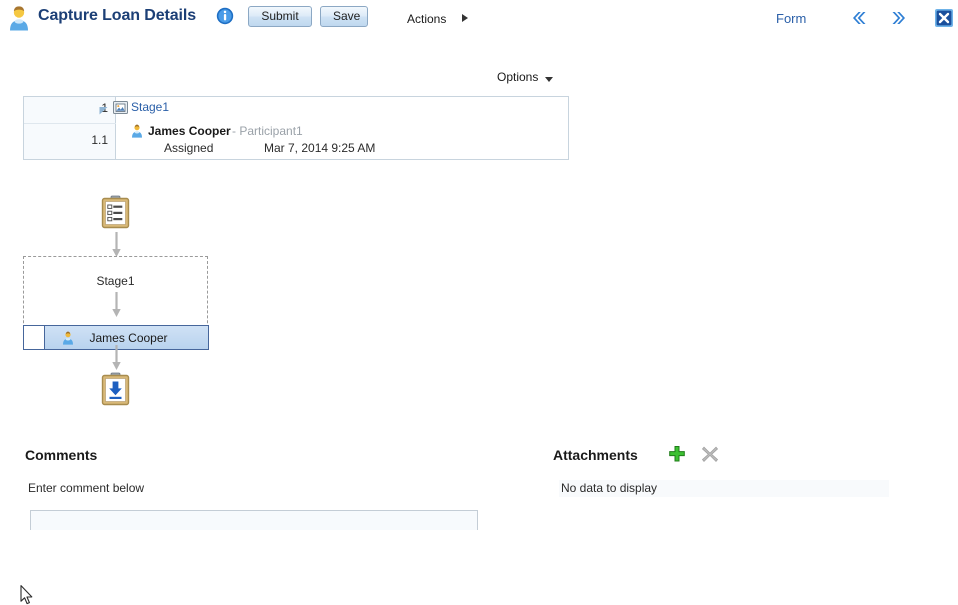 The image size is (958, 605). Describe the element at coordinates (320, 148) in the screenshot. I see `history-timestamp: Mar 7, 2014 9:25 AM` at that location.